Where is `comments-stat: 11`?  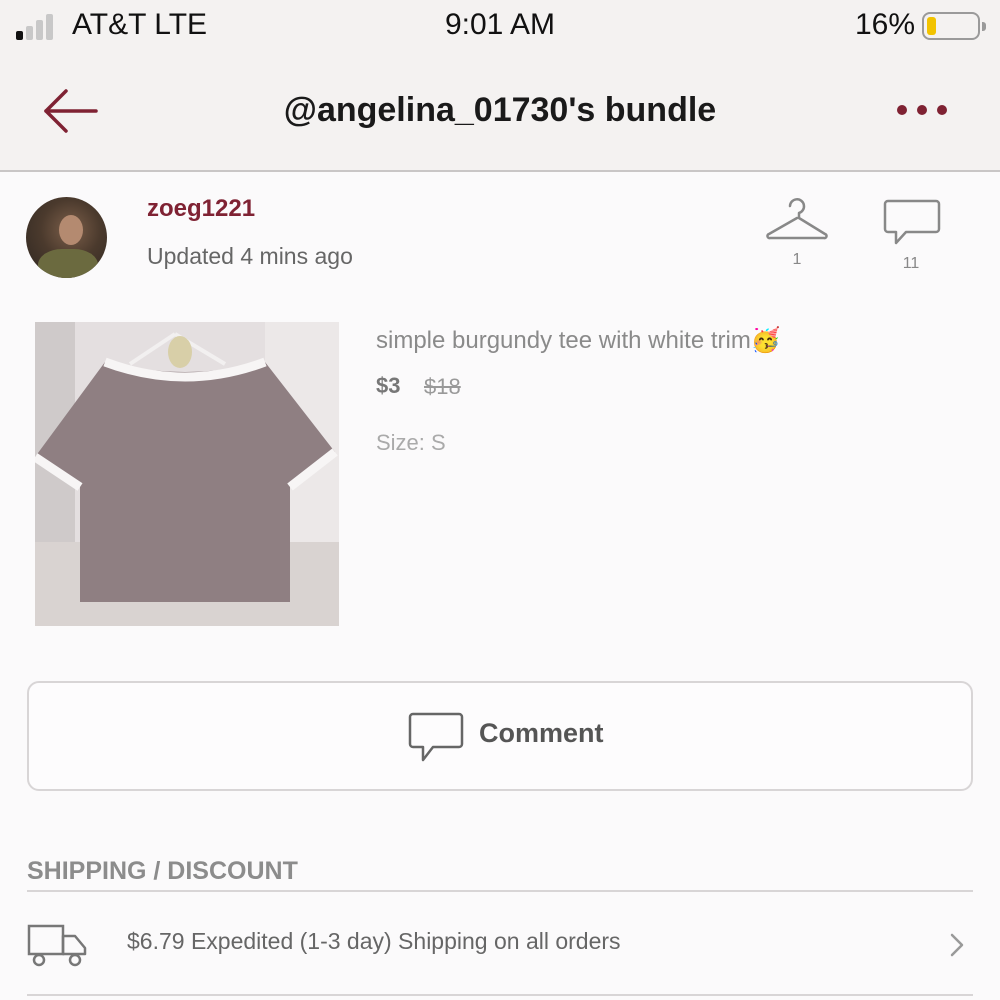
comments-stat: 11 is located at coordinates (911, 234).